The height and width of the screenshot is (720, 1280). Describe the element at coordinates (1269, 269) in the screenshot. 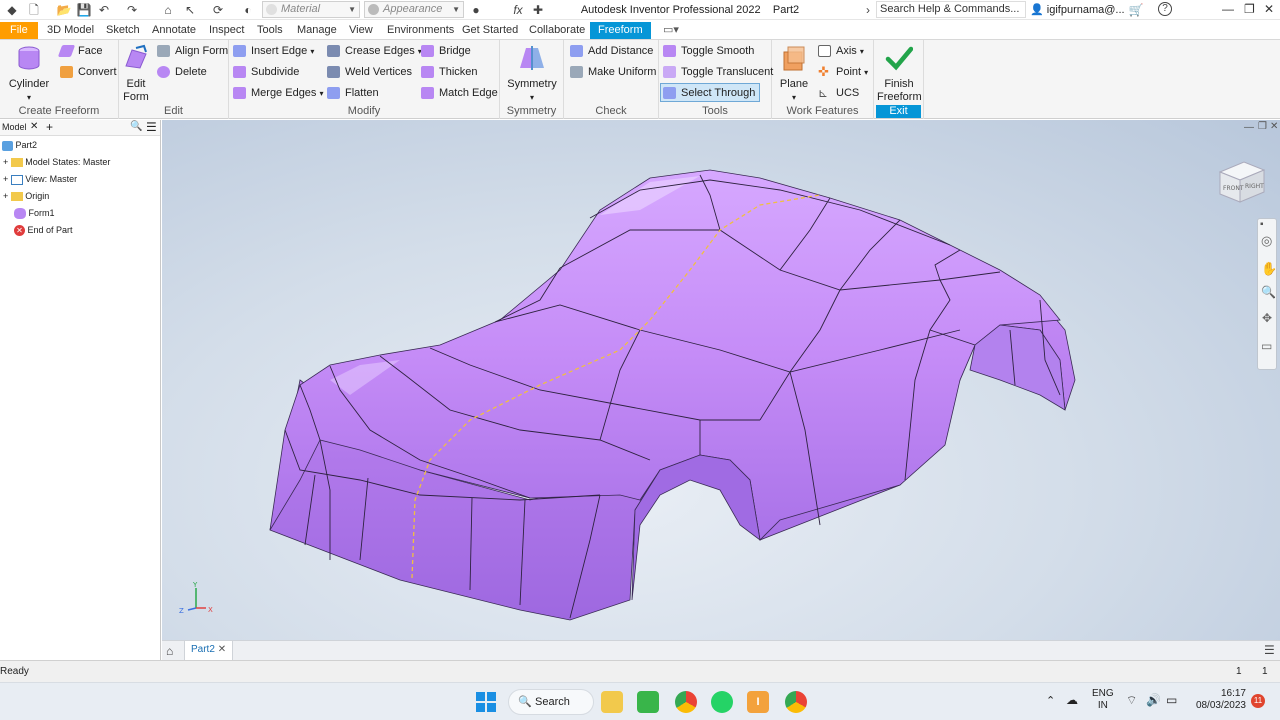

I see `pan-icon: ✋` at that location.